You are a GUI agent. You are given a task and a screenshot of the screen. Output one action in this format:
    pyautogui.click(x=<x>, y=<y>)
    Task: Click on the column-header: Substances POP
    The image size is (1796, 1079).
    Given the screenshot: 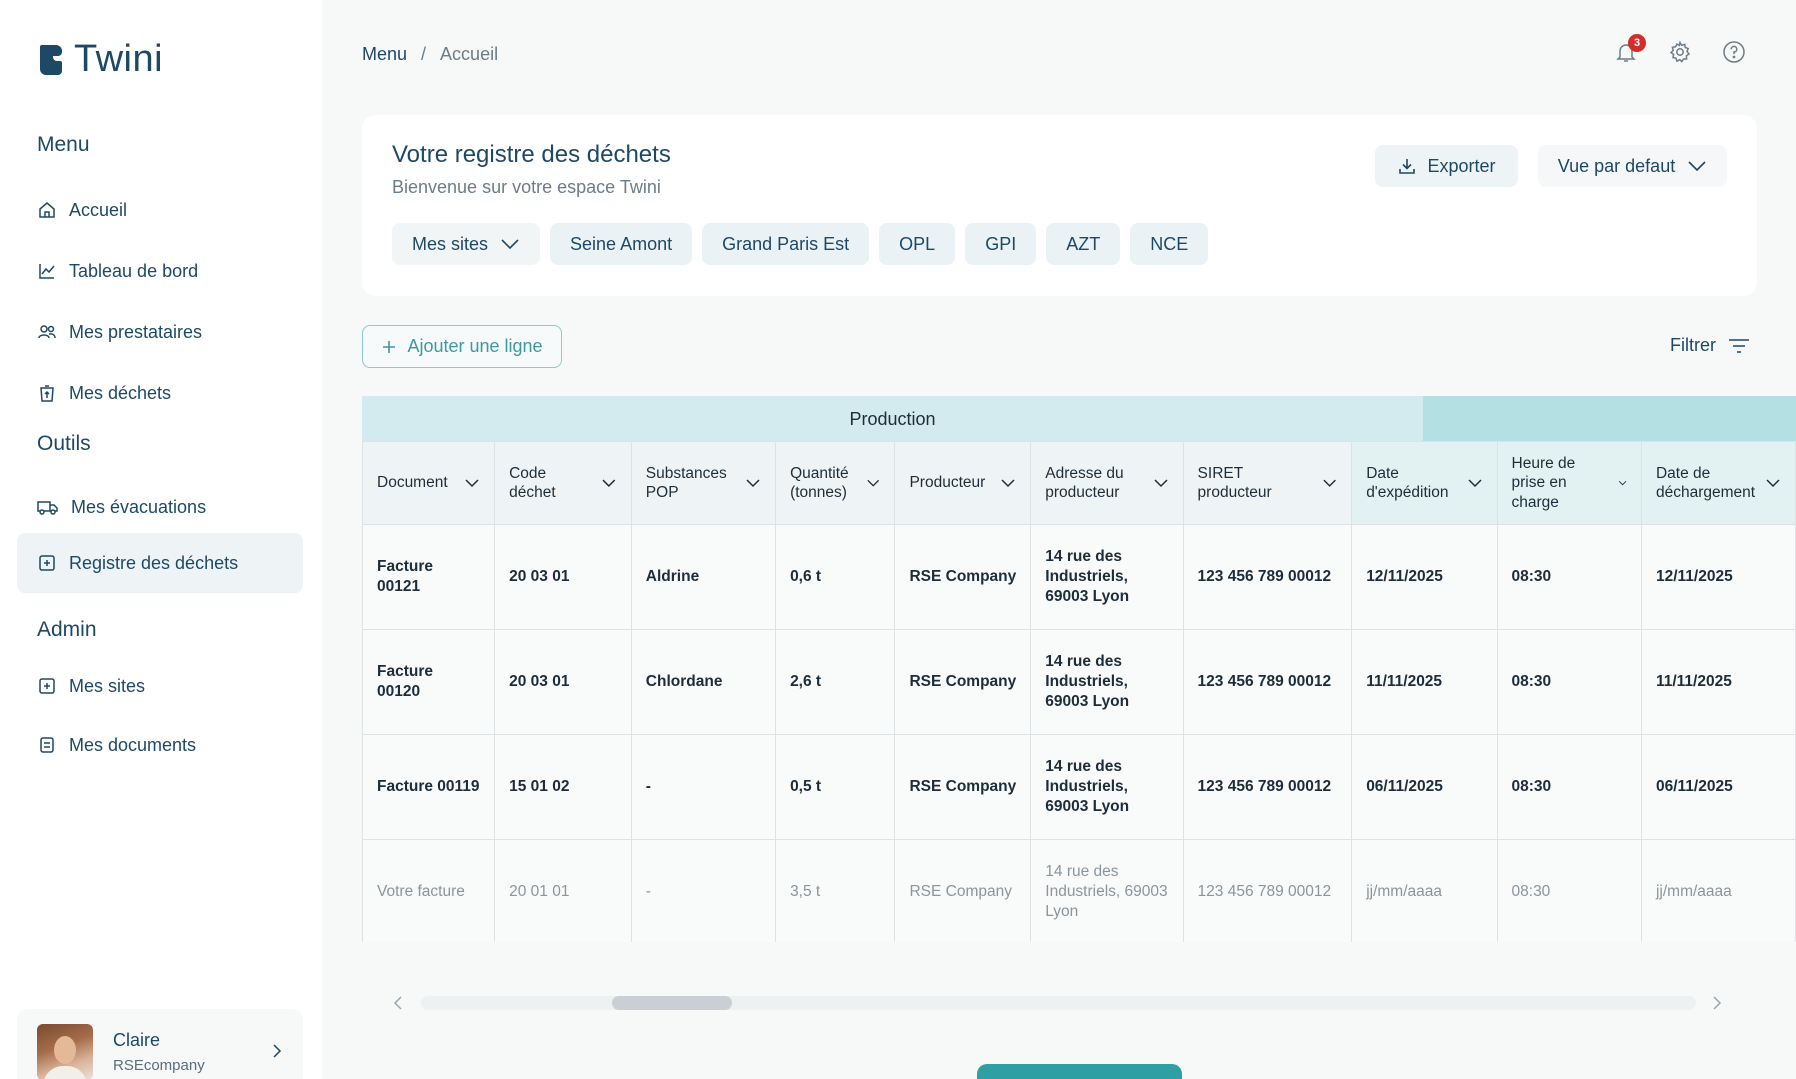 What is the action you would take?
    pyautogui.click(x=703, y=483)
    